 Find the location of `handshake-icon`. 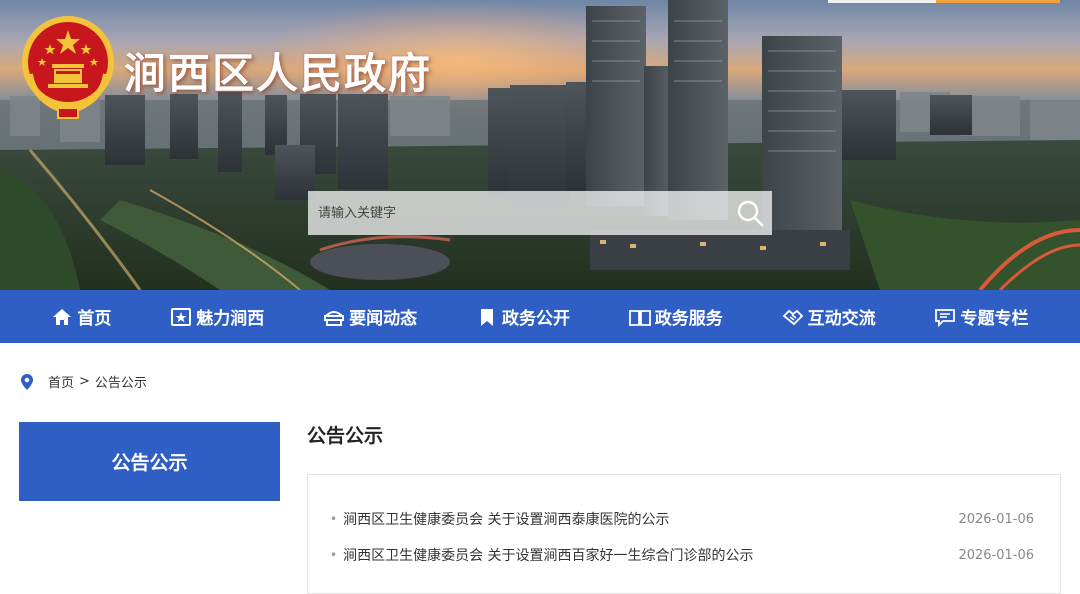

handshake-icon is located at coordinates (792, 317).